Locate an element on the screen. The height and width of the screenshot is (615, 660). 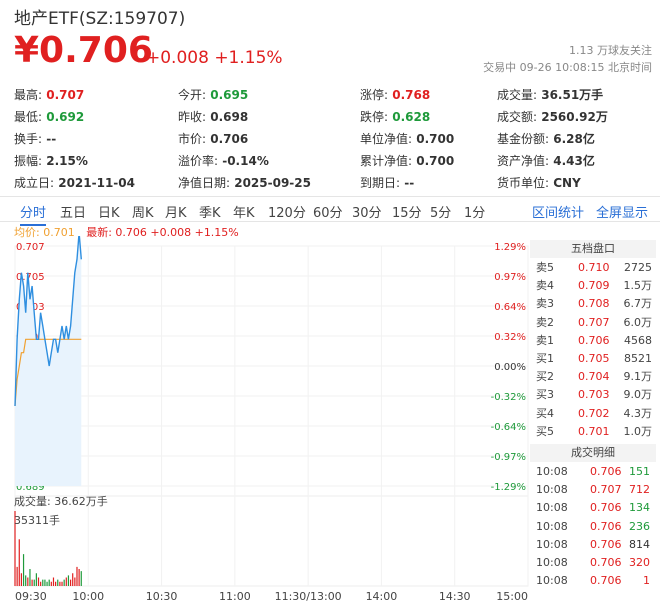
quote-label: 成交额: is located at coordinates (517, 117).